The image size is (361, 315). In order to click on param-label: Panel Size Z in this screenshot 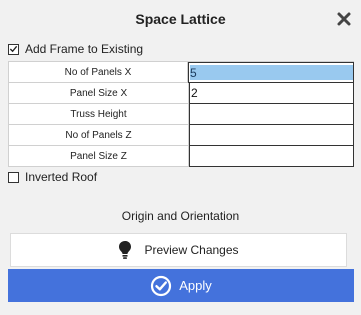, I will do `click(99, 156)`.